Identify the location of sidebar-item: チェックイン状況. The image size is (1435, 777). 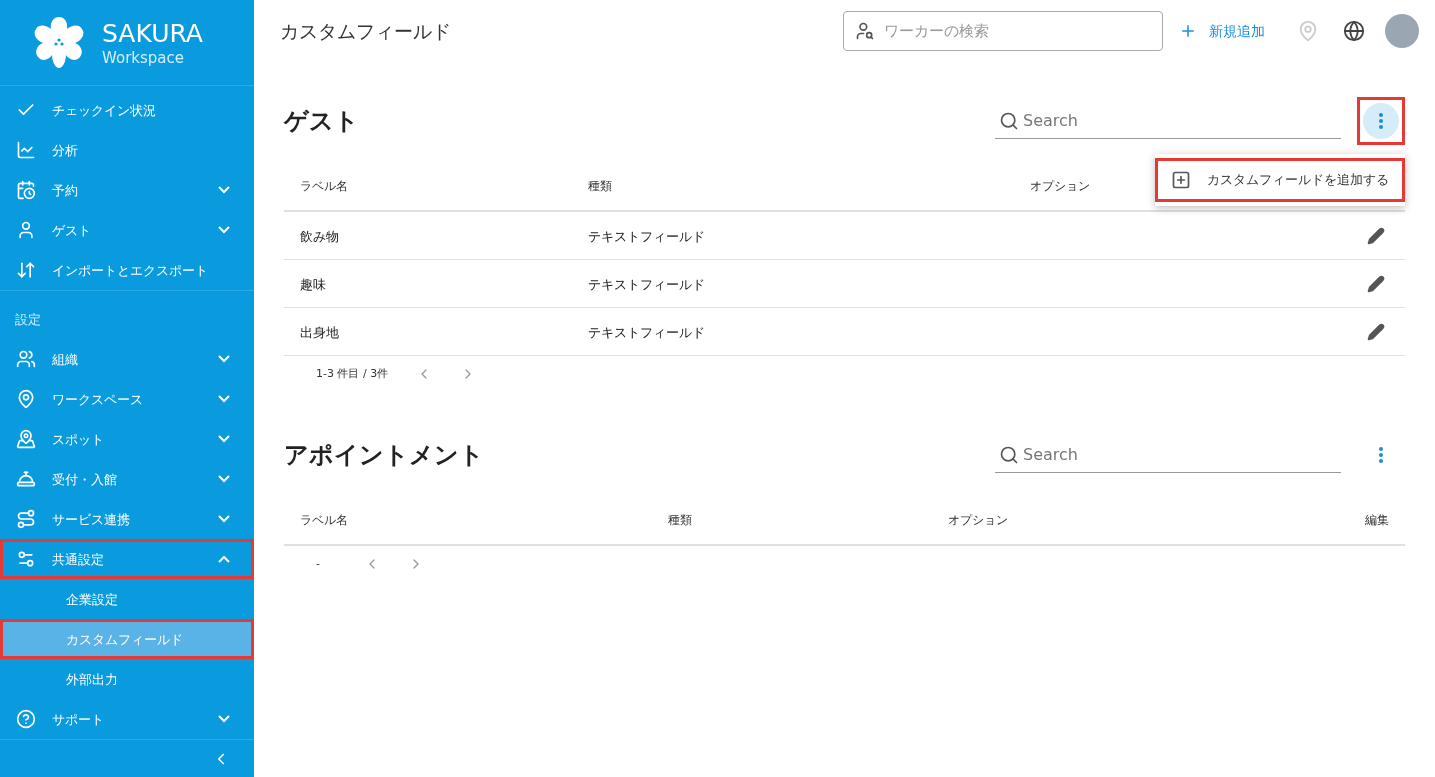
(127, 110).